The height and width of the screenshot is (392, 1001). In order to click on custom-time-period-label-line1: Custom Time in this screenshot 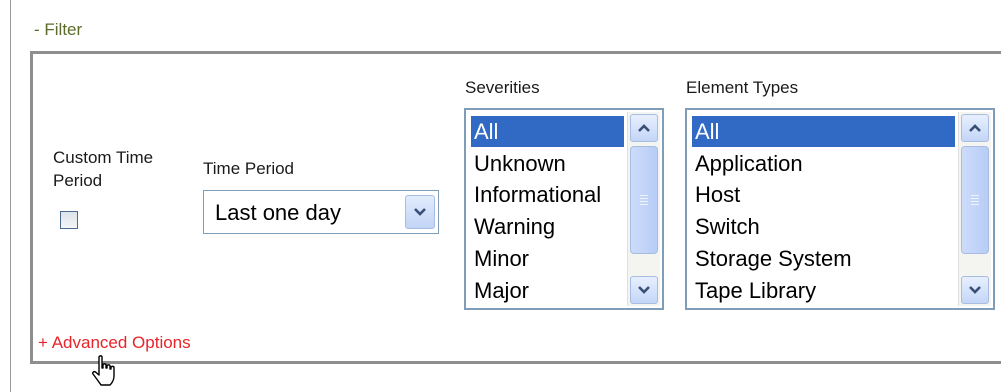, I will do `click(103, 157)`.